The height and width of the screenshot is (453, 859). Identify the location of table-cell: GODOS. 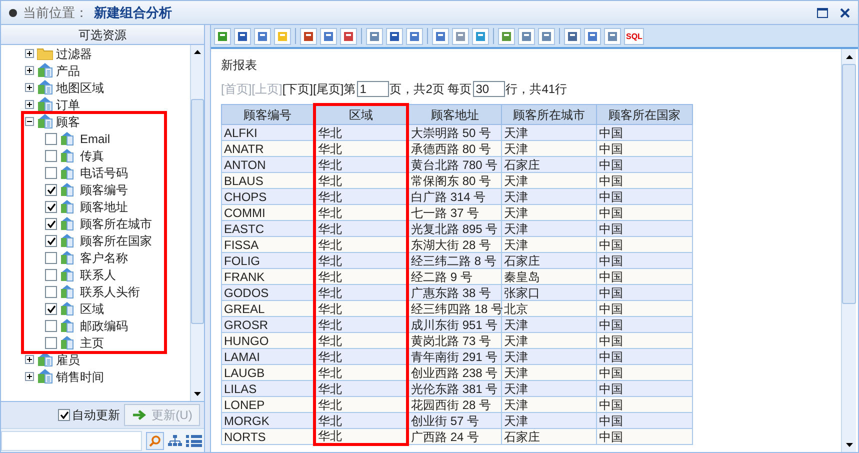
(268, 292).